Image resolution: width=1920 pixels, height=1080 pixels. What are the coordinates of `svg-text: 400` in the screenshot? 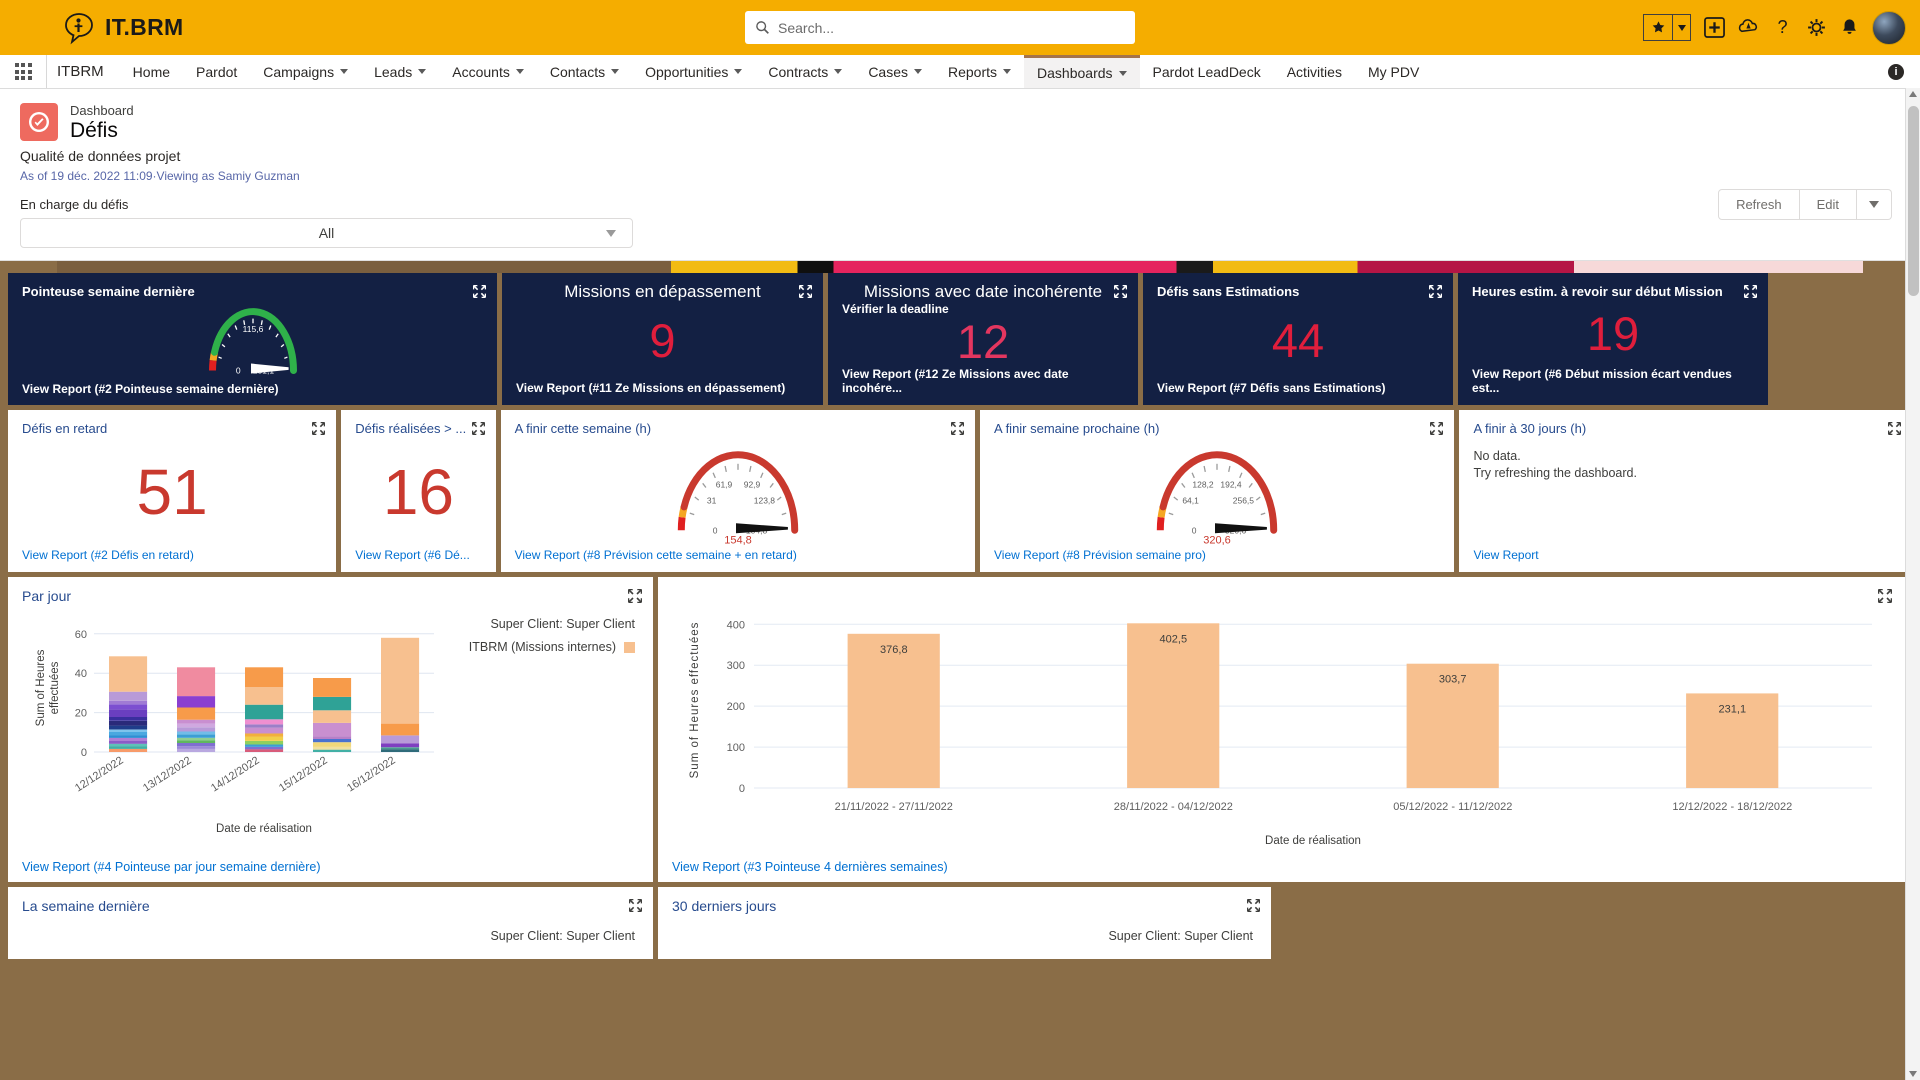 It's located at (736, 625).